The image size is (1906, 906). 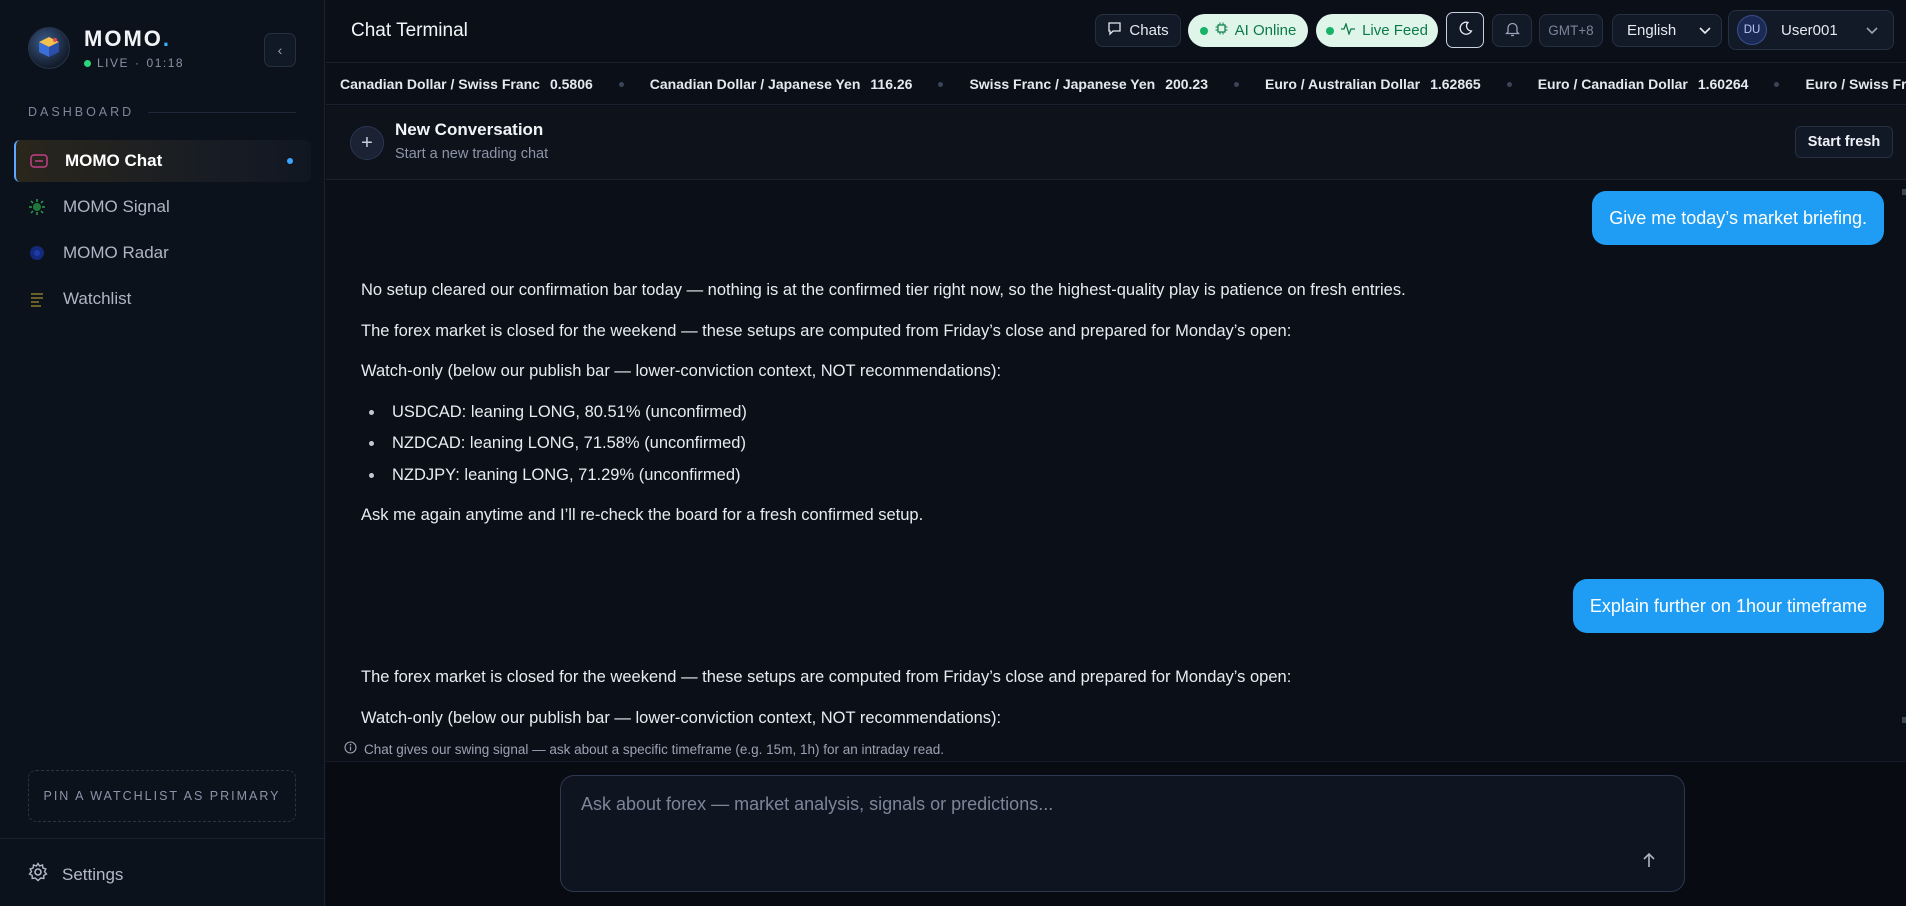 I want to click on chat-icon, so click(x=39, y=161).